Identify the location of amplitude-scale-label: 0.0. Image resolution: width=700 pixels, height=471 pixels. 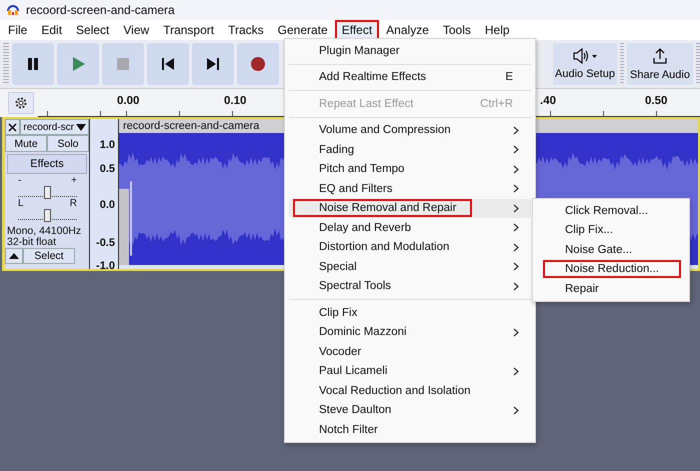
(107, 205).